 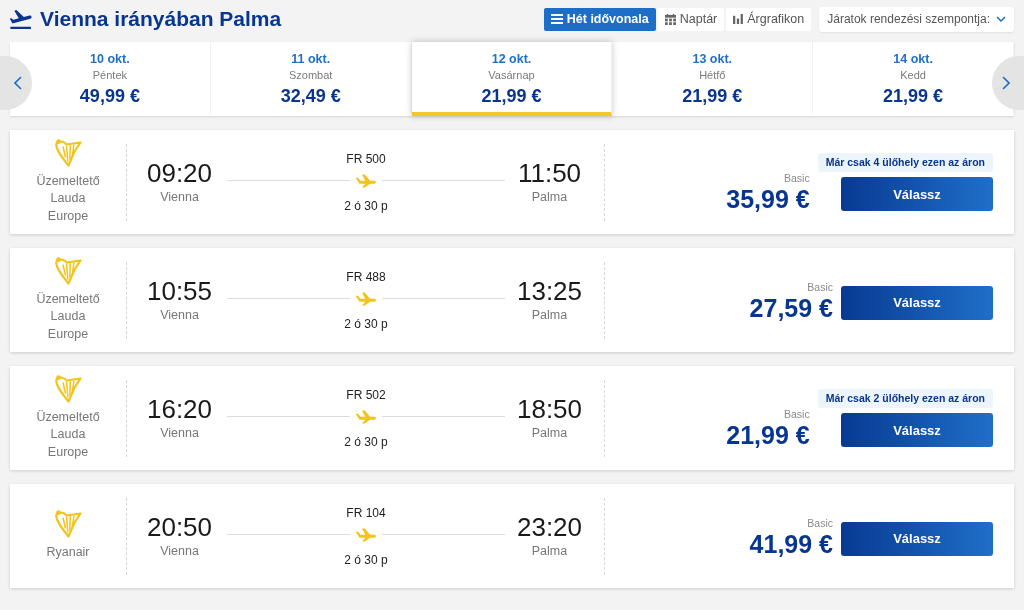 I want to click on sort-dropdown: Járatok rendezési szempontja:, so click(x=916, y=19).